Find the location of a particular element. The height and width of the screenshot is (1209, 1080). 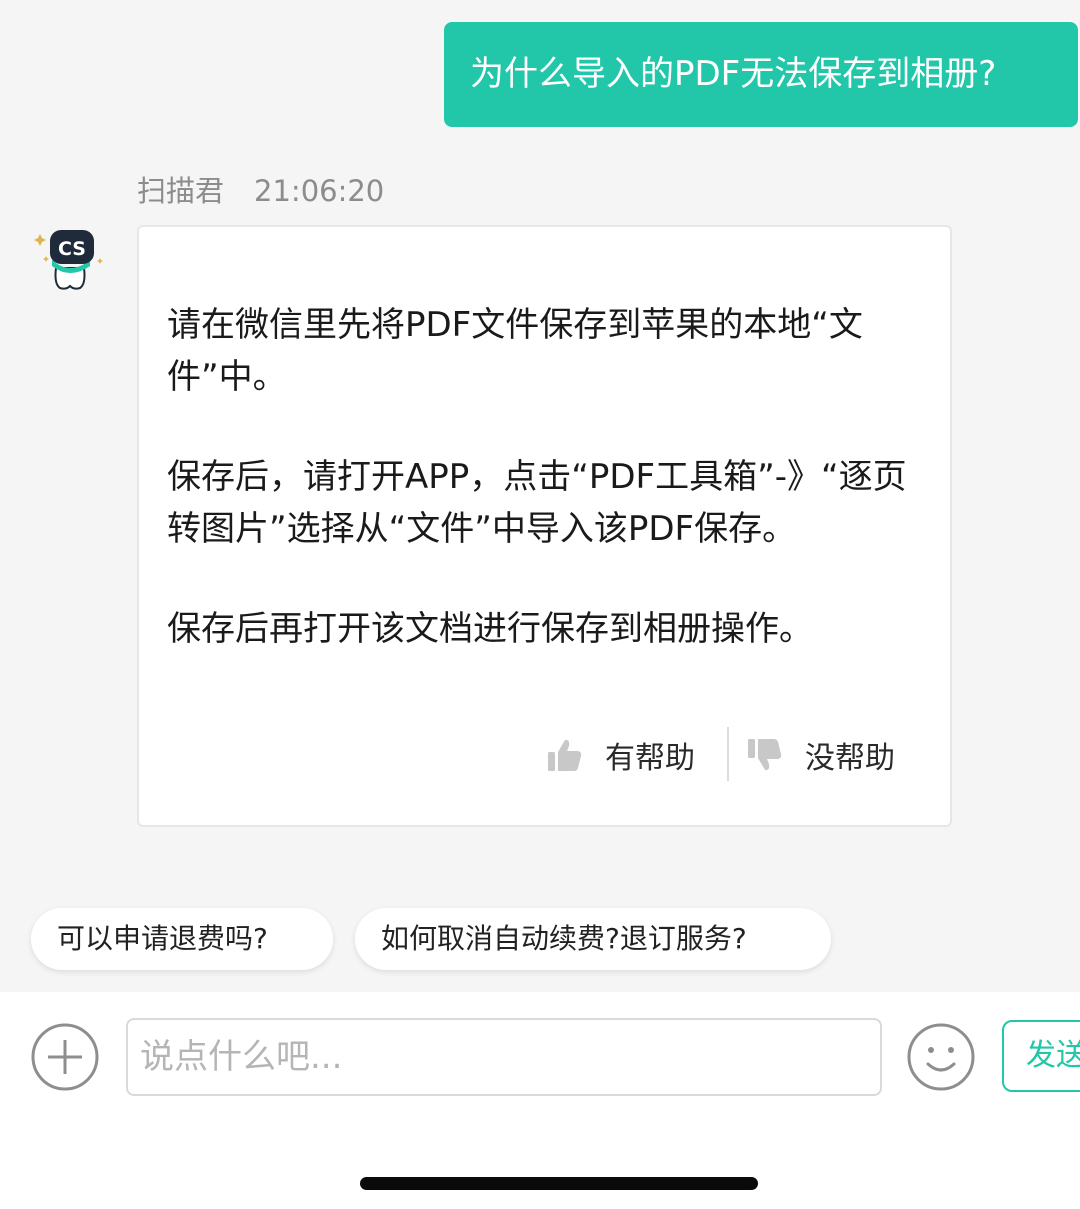

send-button: 发送 is located at coordinates (1041, 1056).